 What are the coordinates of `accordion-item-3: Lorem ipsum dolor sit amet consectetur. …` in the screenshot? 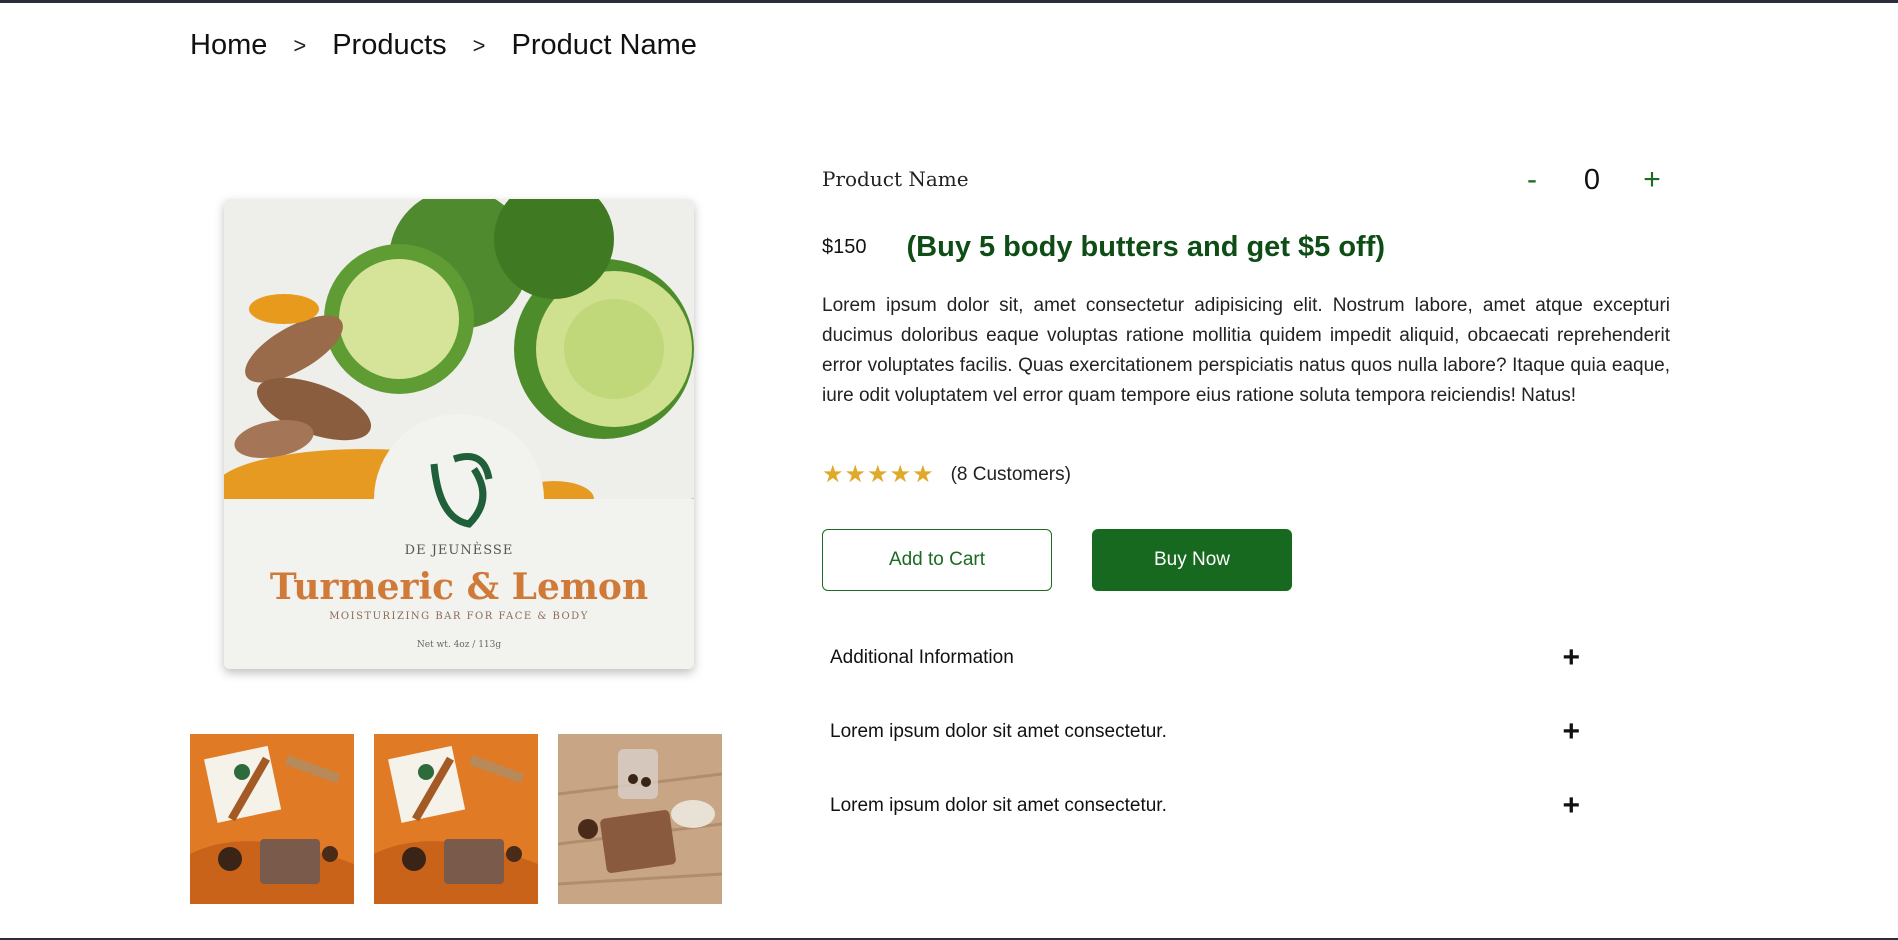 It's located at (1205, 806).